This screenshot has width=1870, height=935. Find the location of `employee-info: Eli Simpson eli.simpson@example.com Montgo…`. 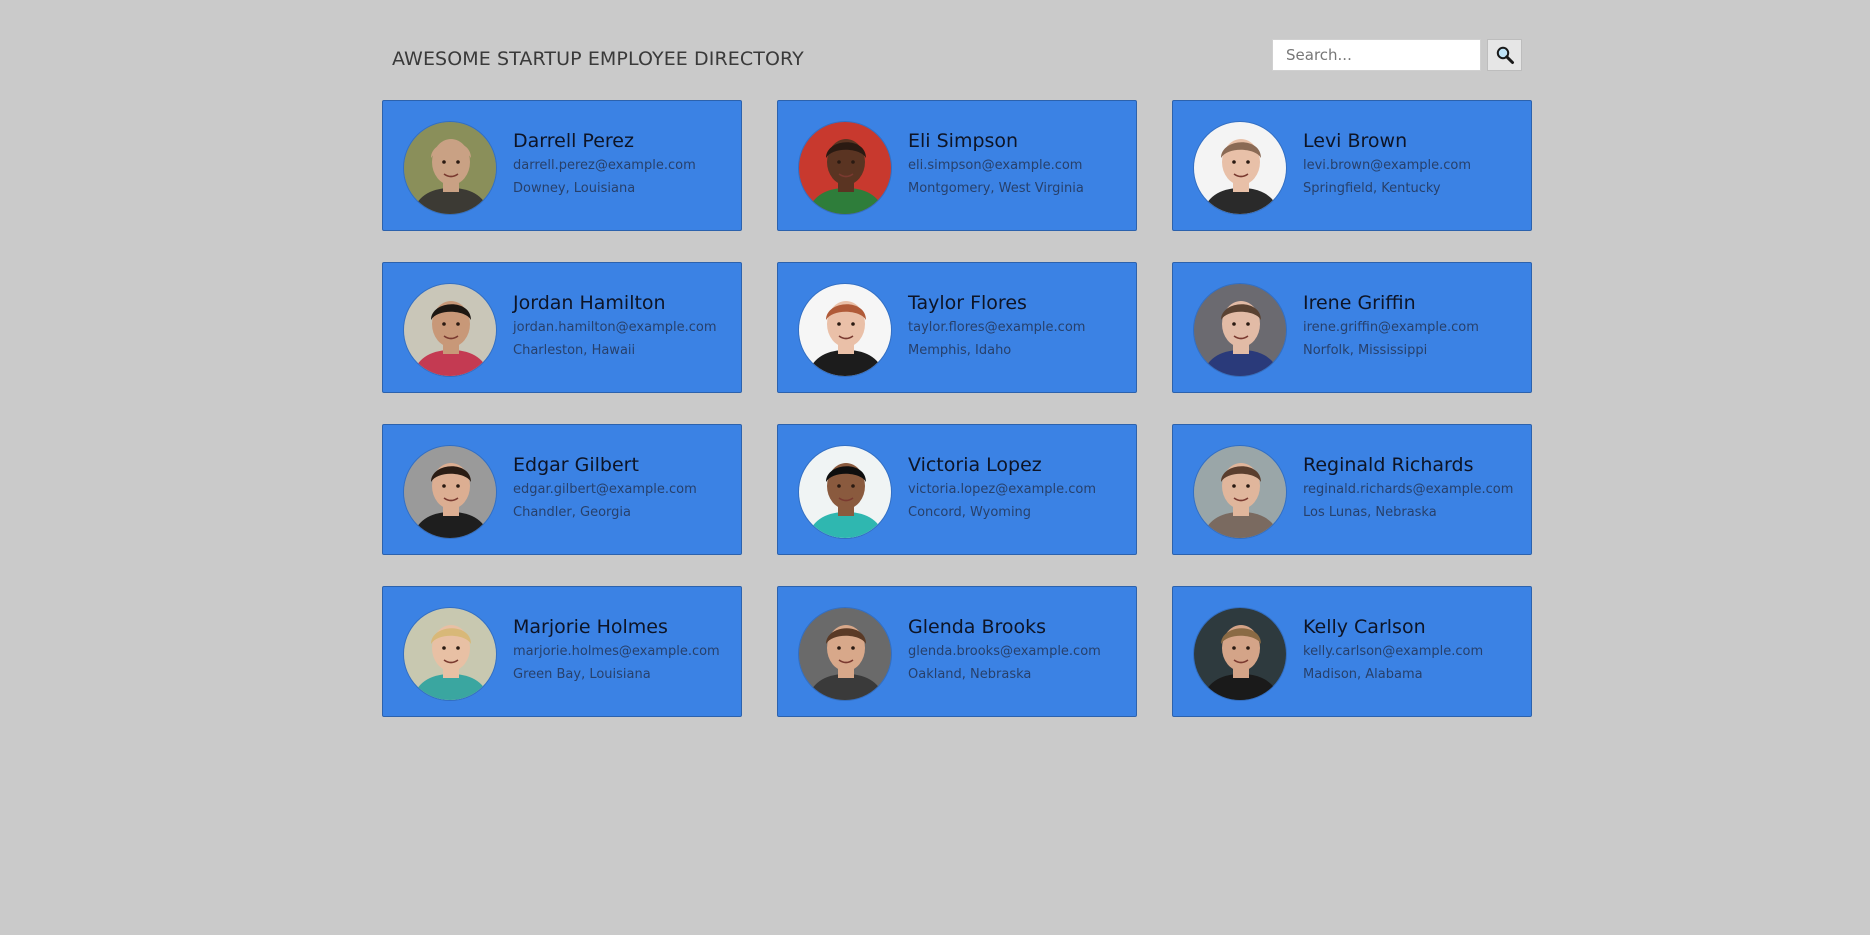

employee-info: Eli Simpson eli.simpson@example.com Montgo… is located at coordinates (1019, 164).